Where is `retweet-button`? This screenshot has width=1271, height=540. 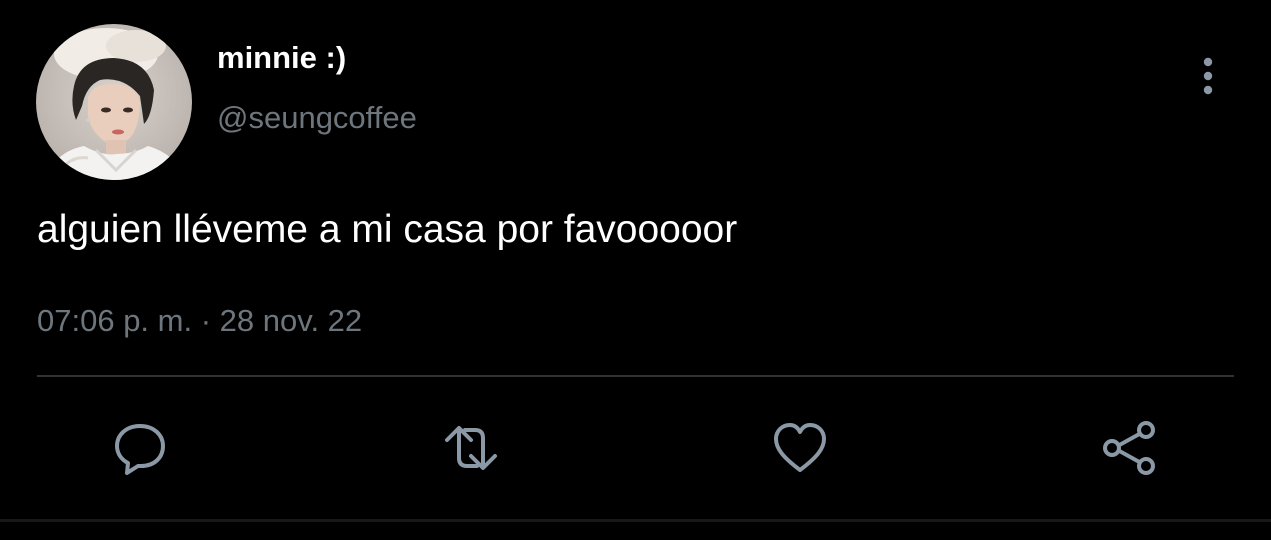
retweet-button is located at coordinates (471, 448).